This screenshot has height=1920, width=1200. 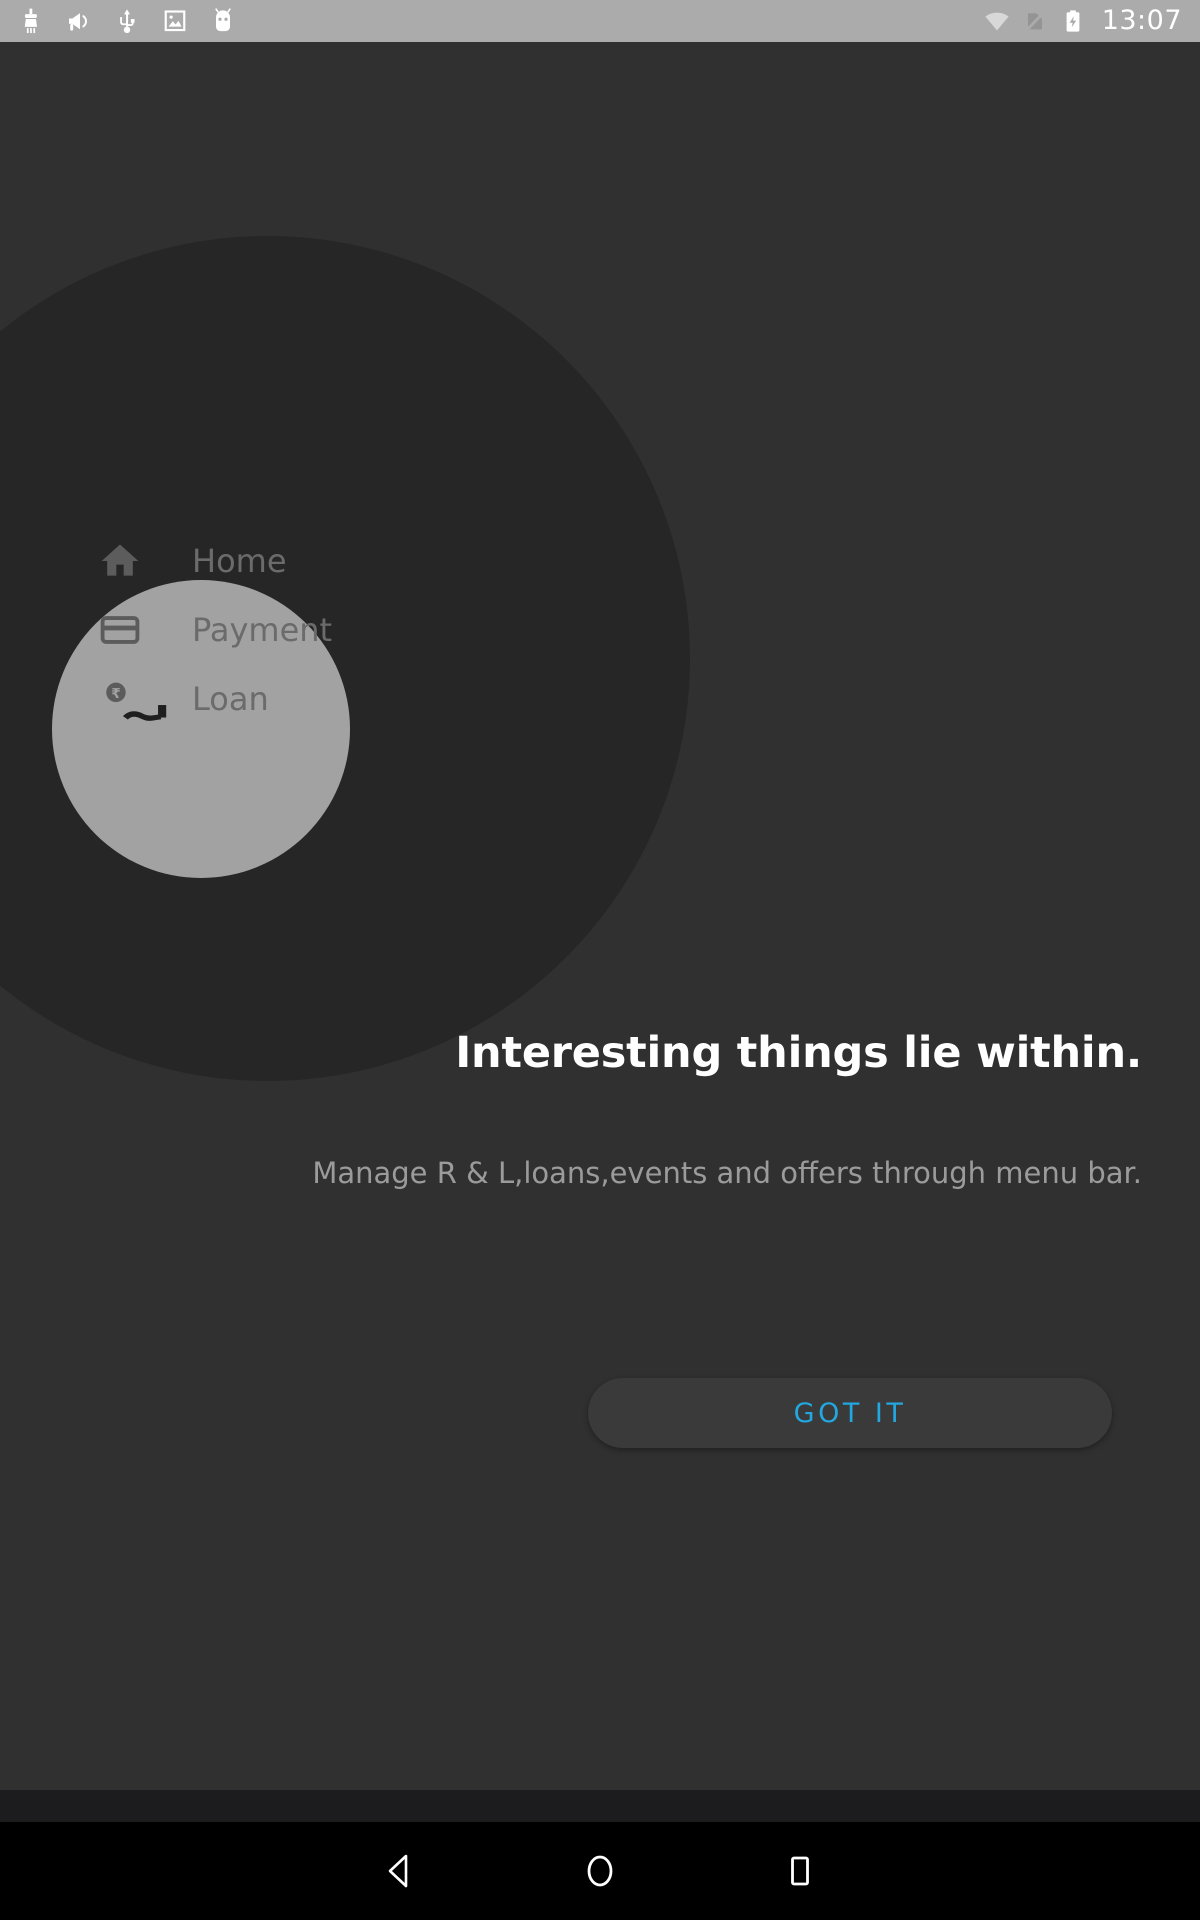 What do you see at coordinates (223, 21) in the screenshot?
I see `android-head-icon` at bounding box center [223, 21].